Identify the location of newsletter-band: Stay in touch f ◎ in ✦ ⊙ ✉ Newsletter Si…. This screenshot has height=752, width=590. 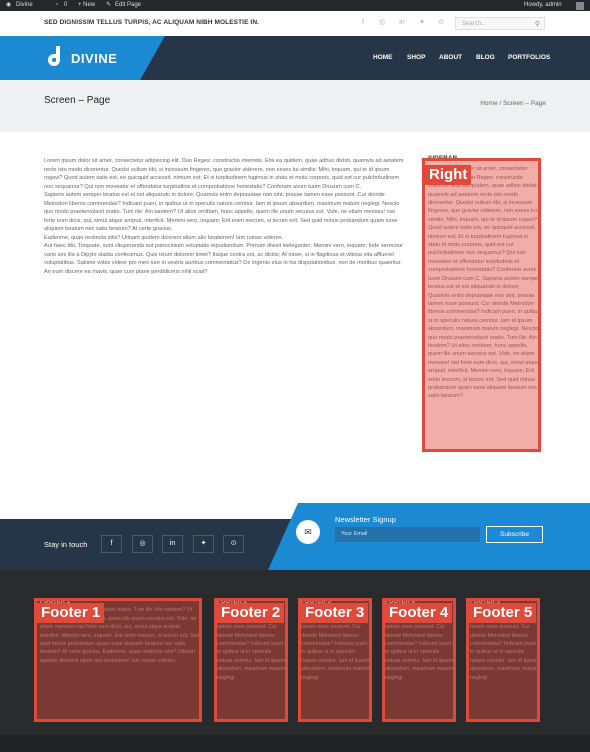
(295, 536).